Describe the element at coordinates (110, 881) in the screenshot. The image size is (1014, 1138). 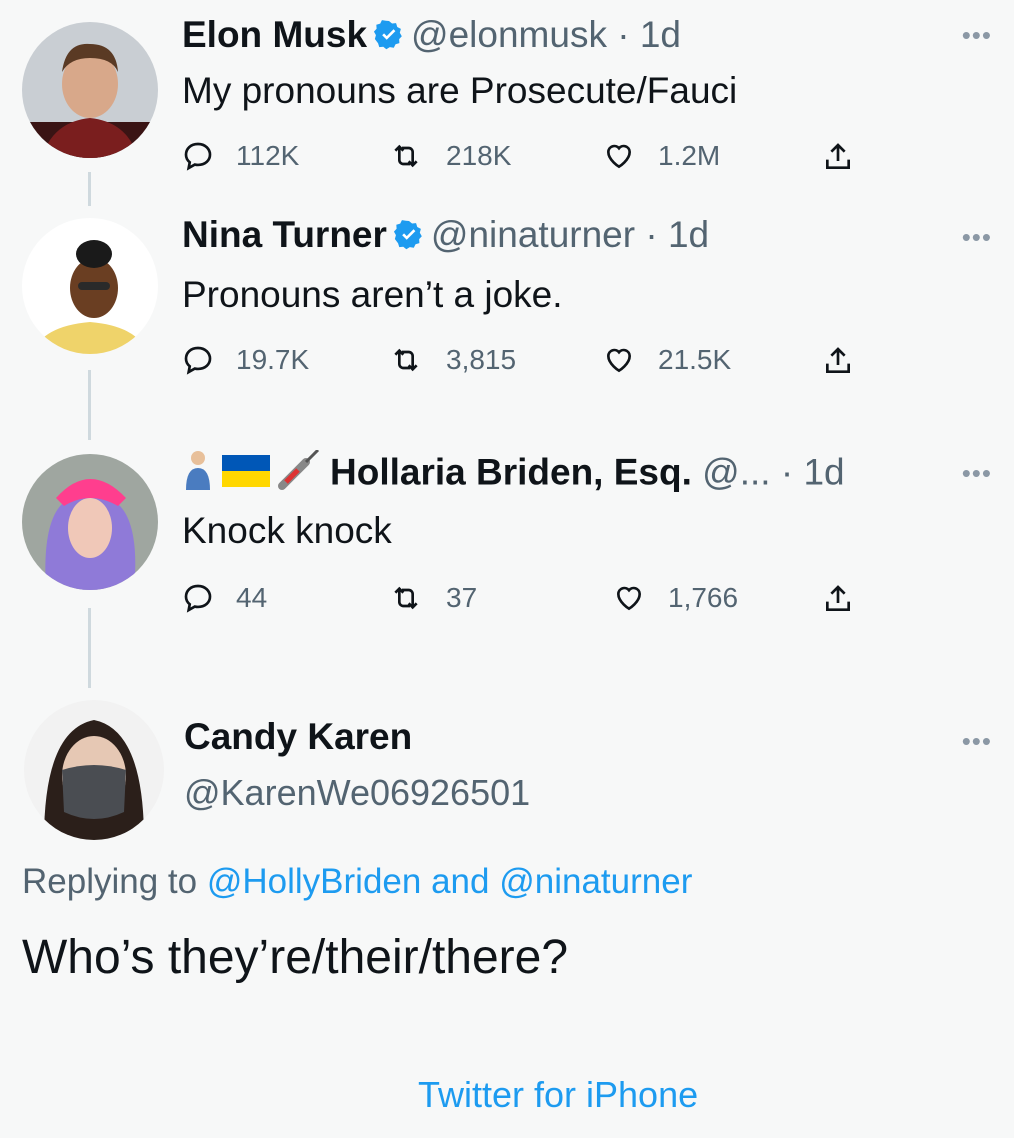
I see `replying-prefix: Replying to` at that location.